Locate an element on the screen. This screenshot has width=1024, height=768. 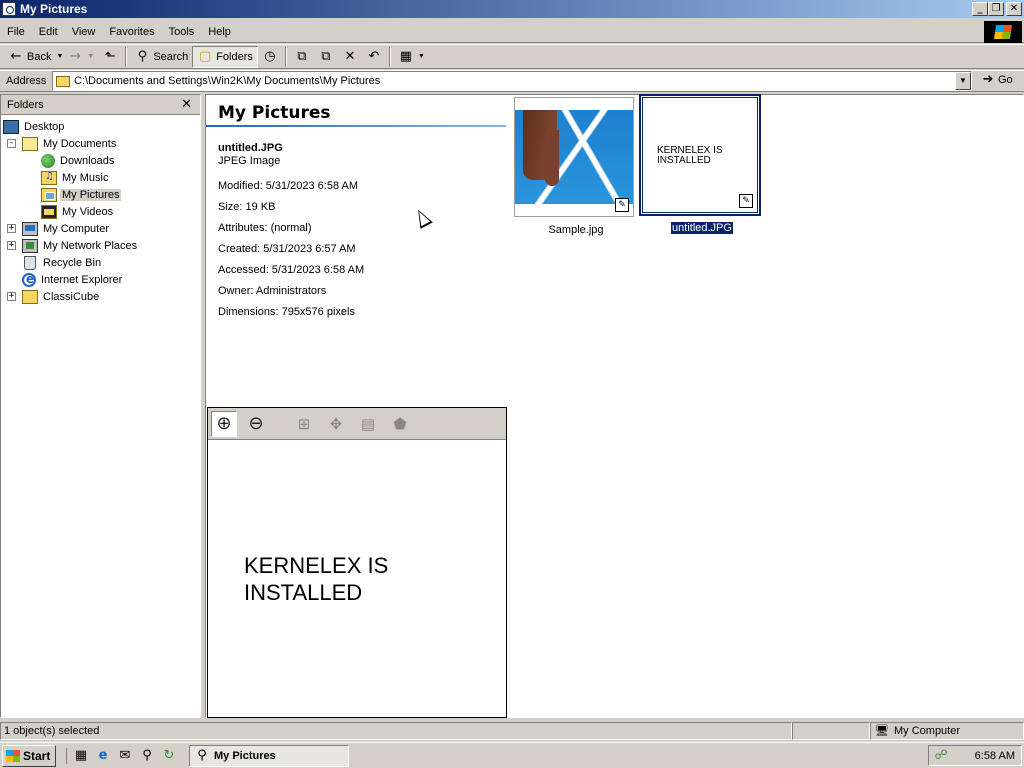
copy-to-button: ⧉ is located at coordinates (326, 57).